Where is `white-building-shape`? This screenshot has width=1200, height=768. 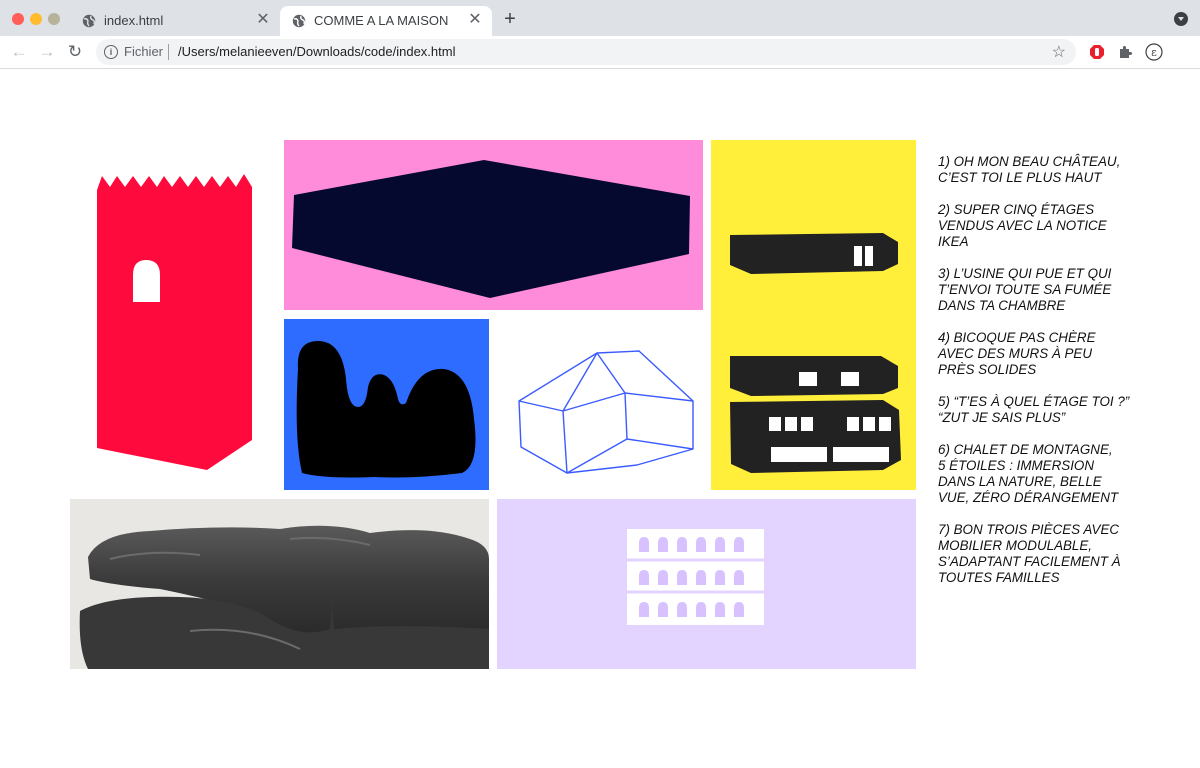 white-building-shape is located at coordinates (695, 577).